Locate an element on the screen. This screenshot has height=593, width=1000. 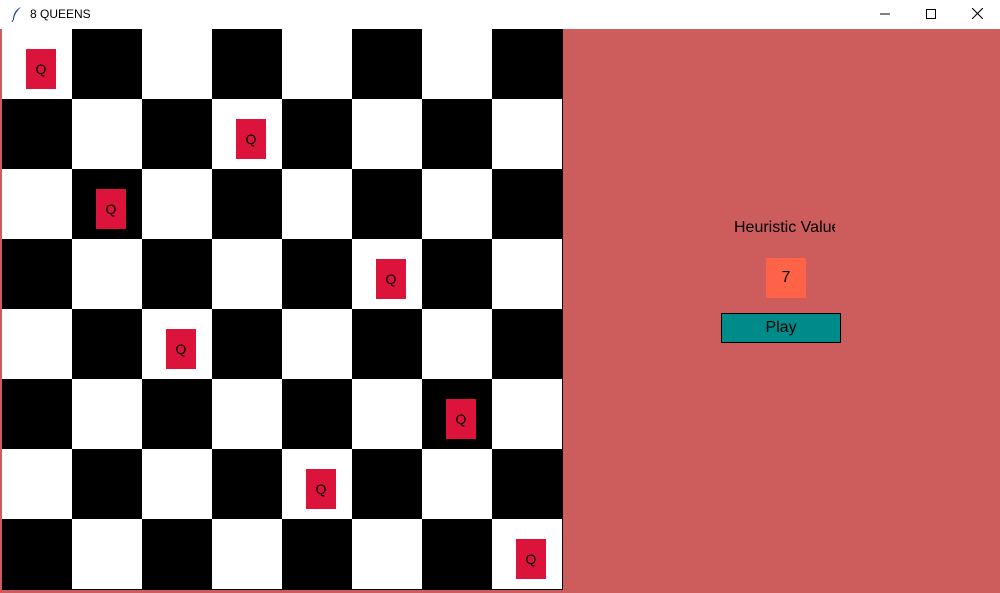
close-button is located at coordinates (977, 14).